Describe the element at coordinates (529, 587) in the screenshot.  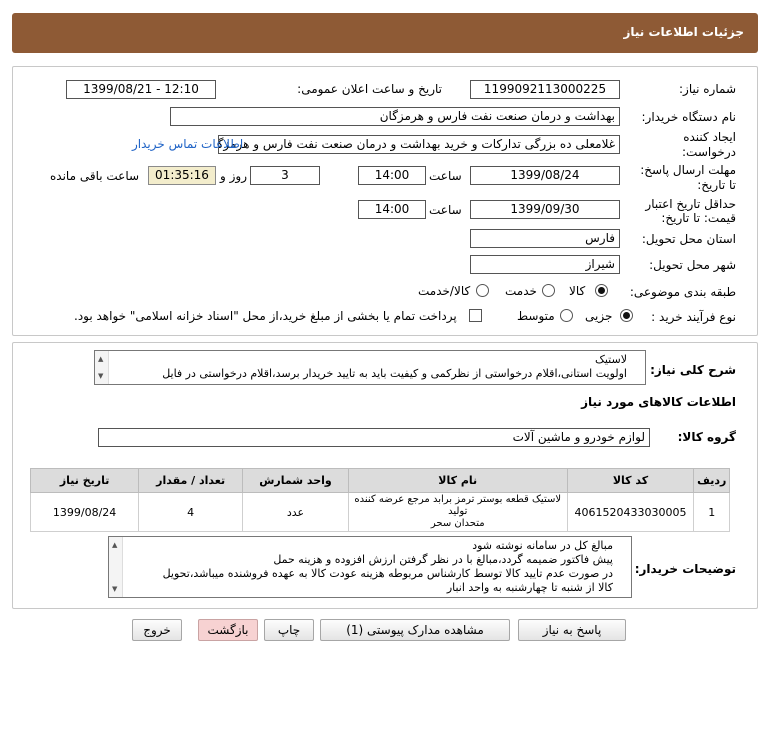
I see `buyer-notes-line-4: کالا از شنبه تا چهارشنبه به واحد انبار` at that location.